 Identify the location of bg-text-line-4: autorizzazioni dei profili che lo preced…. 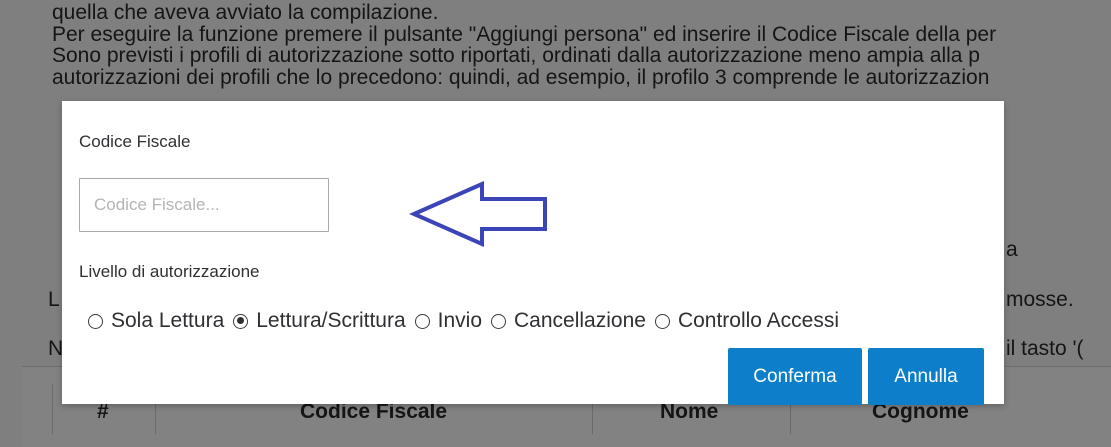
(521, 77).